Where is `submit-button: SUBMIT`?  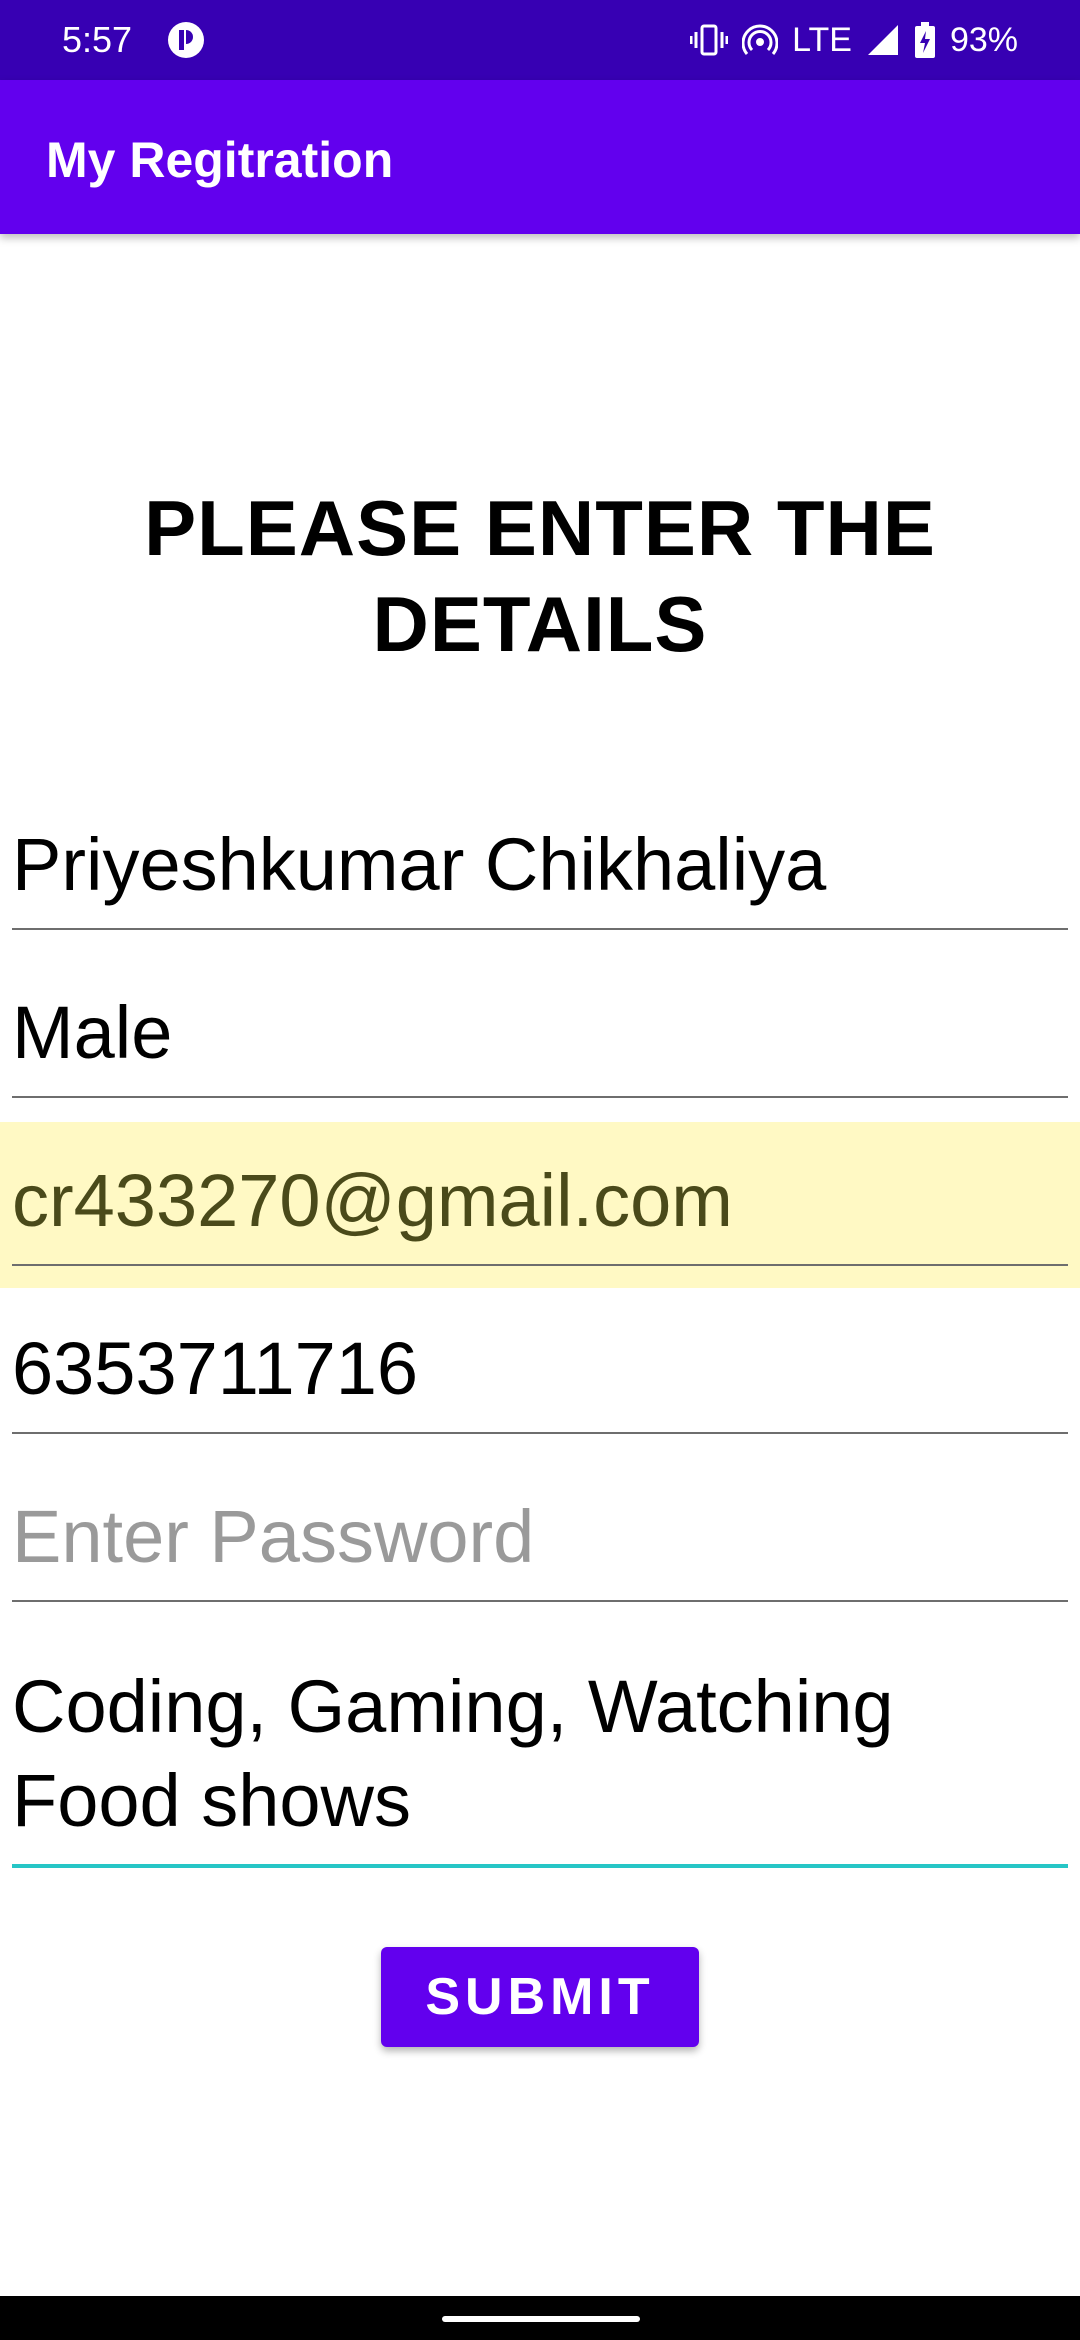 submit-button: SUBMIT is located at coordinates (540, 1997).